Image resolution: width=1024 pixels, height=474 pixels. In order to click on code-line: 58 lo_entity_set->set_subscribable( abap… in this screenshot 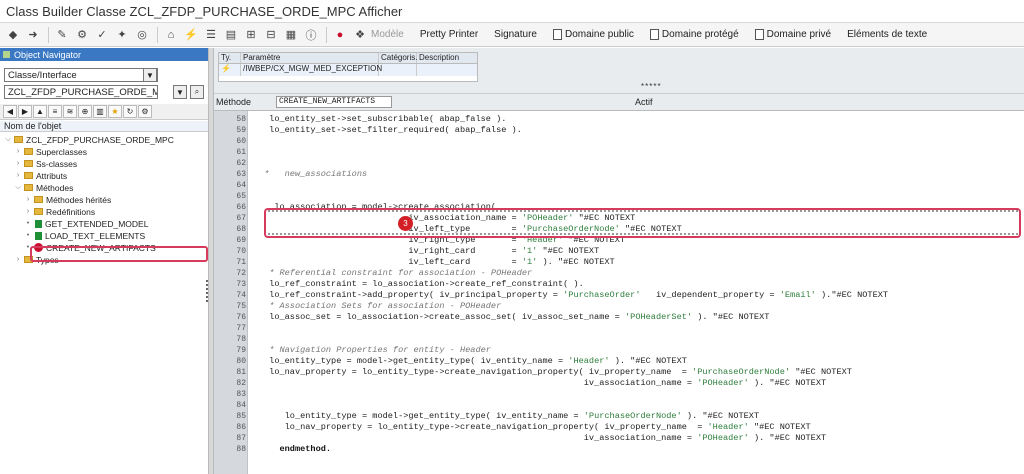, I will do `click(619, 119)`.